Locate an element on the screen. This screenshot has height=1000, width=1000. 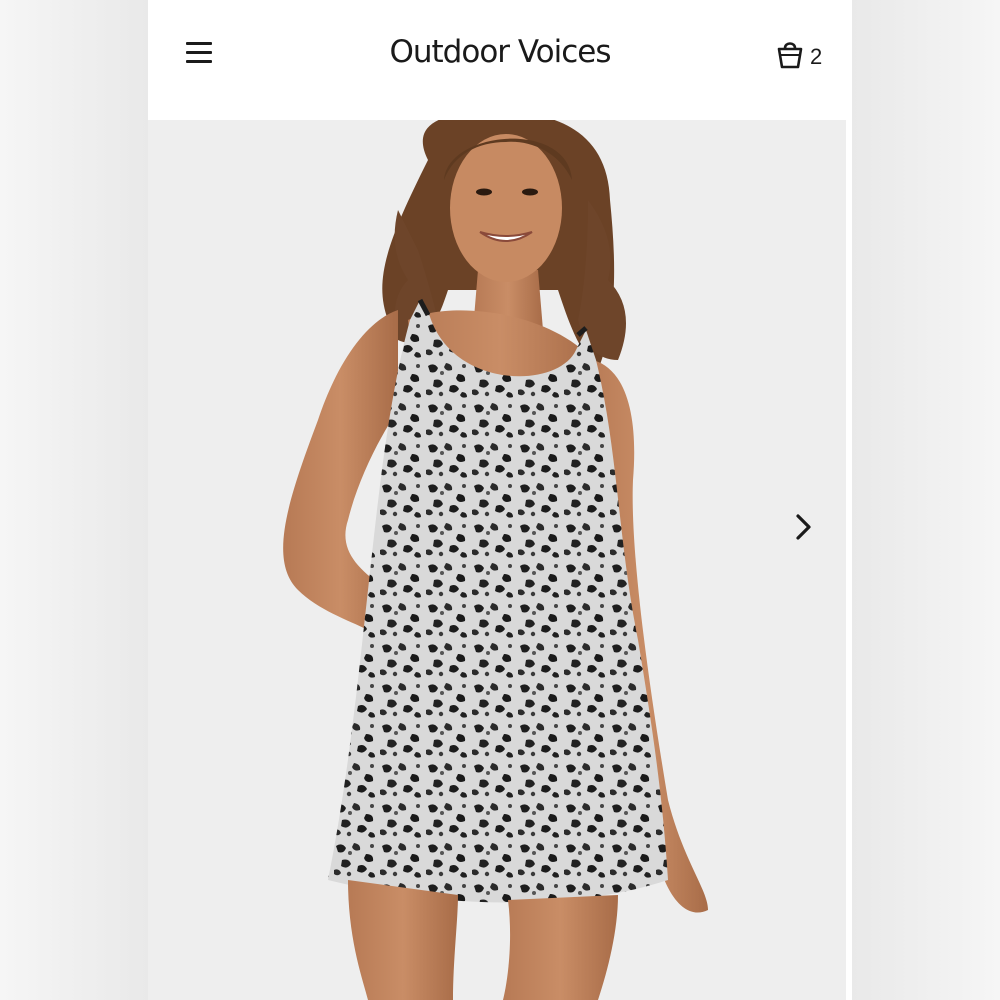
chevron-right-icon is located at coordinates (803, 527).